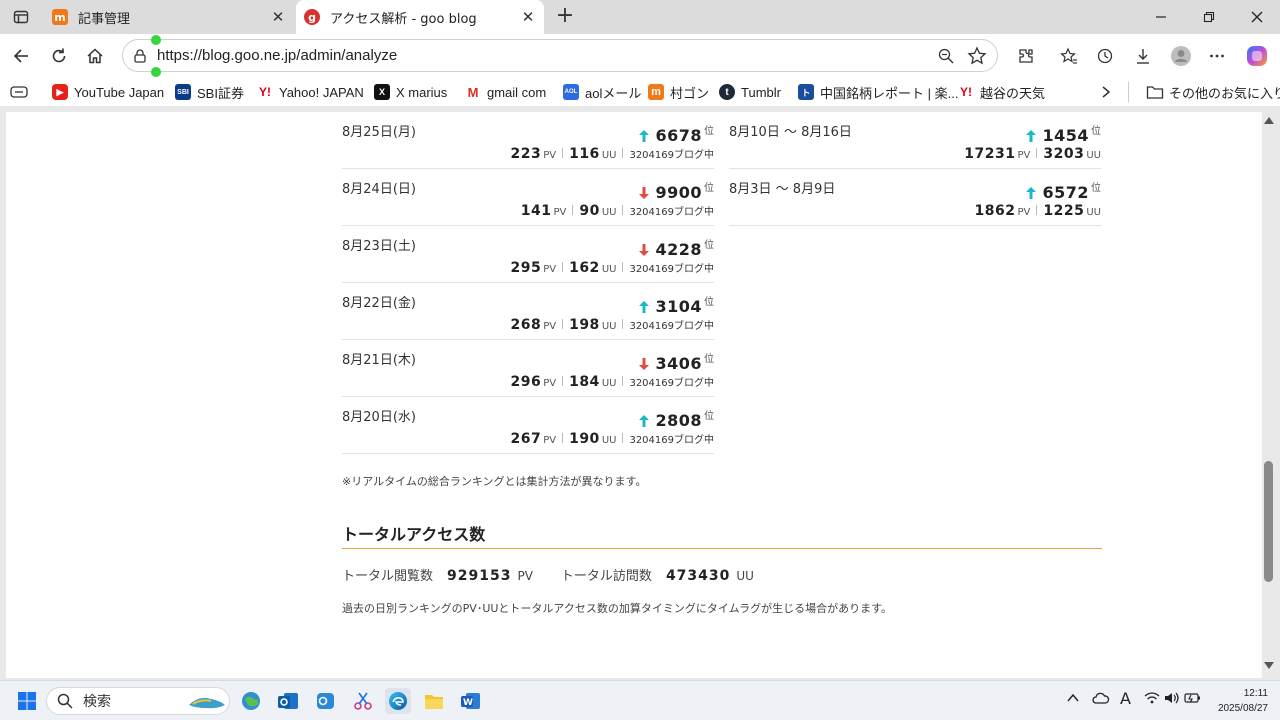  What do you see at coordinates (1269, 121) in the screenshot?
I see `scroll-up-icon` at bounding box center [1269, 121].